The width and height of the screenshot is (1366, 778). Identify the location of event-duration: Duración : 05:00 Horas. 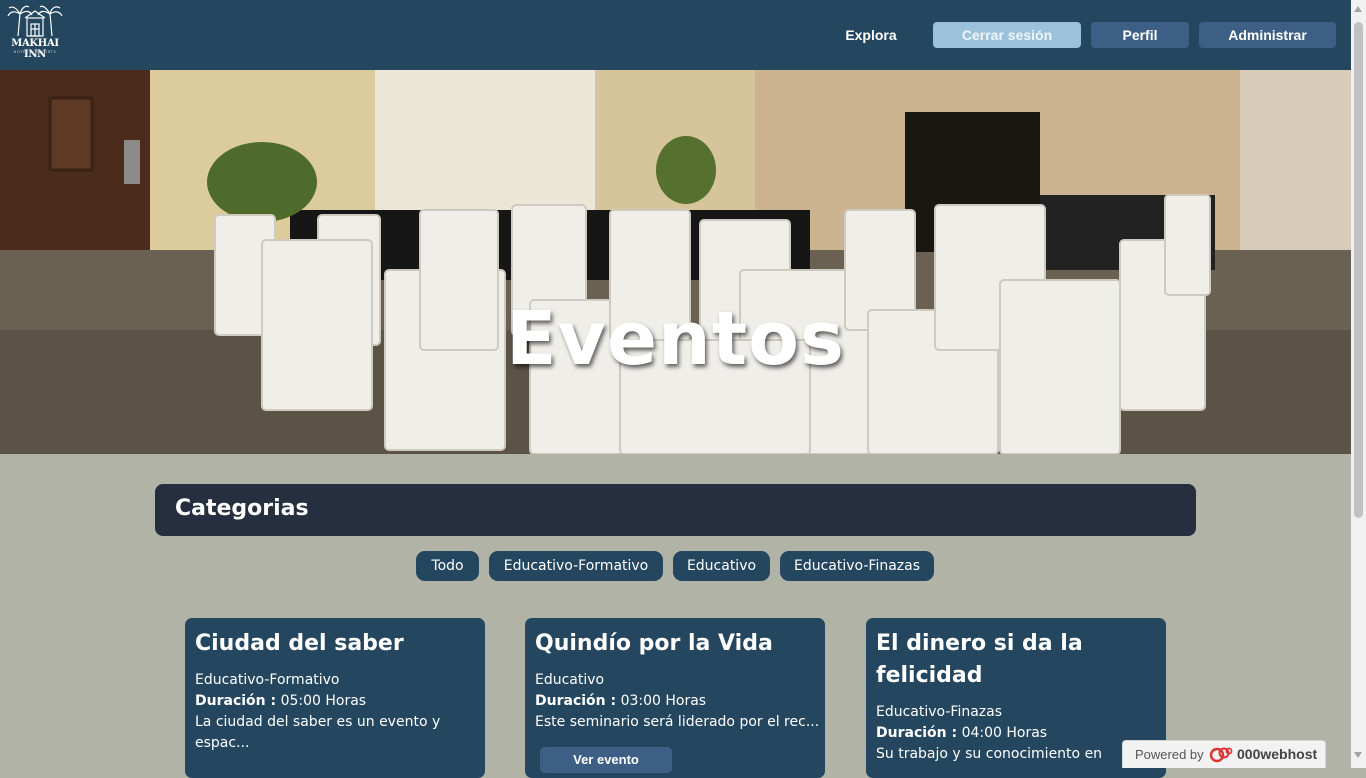
(337, 701).